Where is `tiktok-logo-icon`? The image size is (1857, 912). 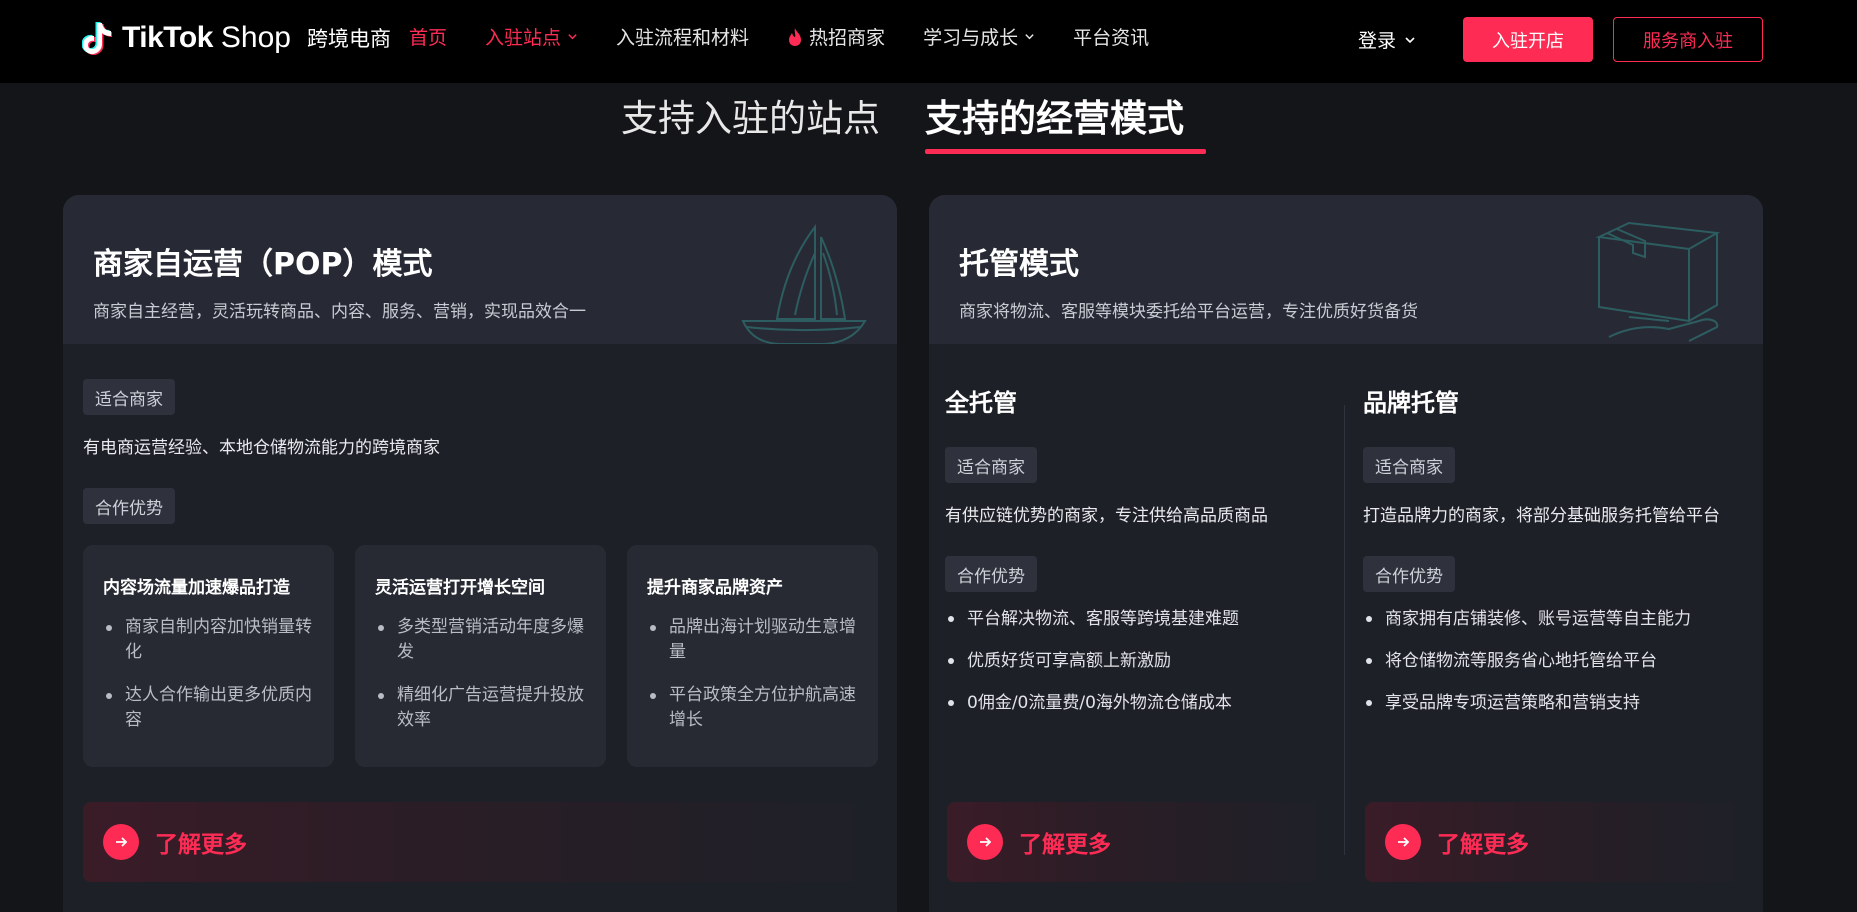 tiktok-logo-icon is located at coordinates (97, 38).